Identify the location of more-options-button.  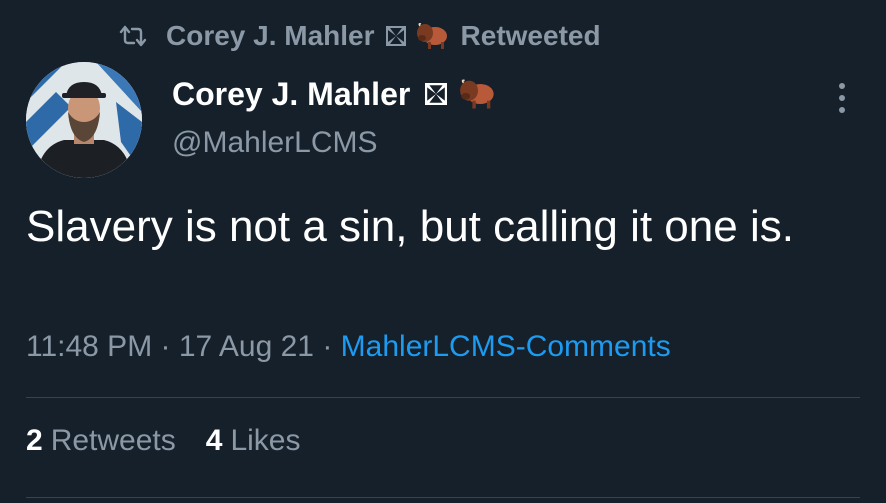
(842, 98).